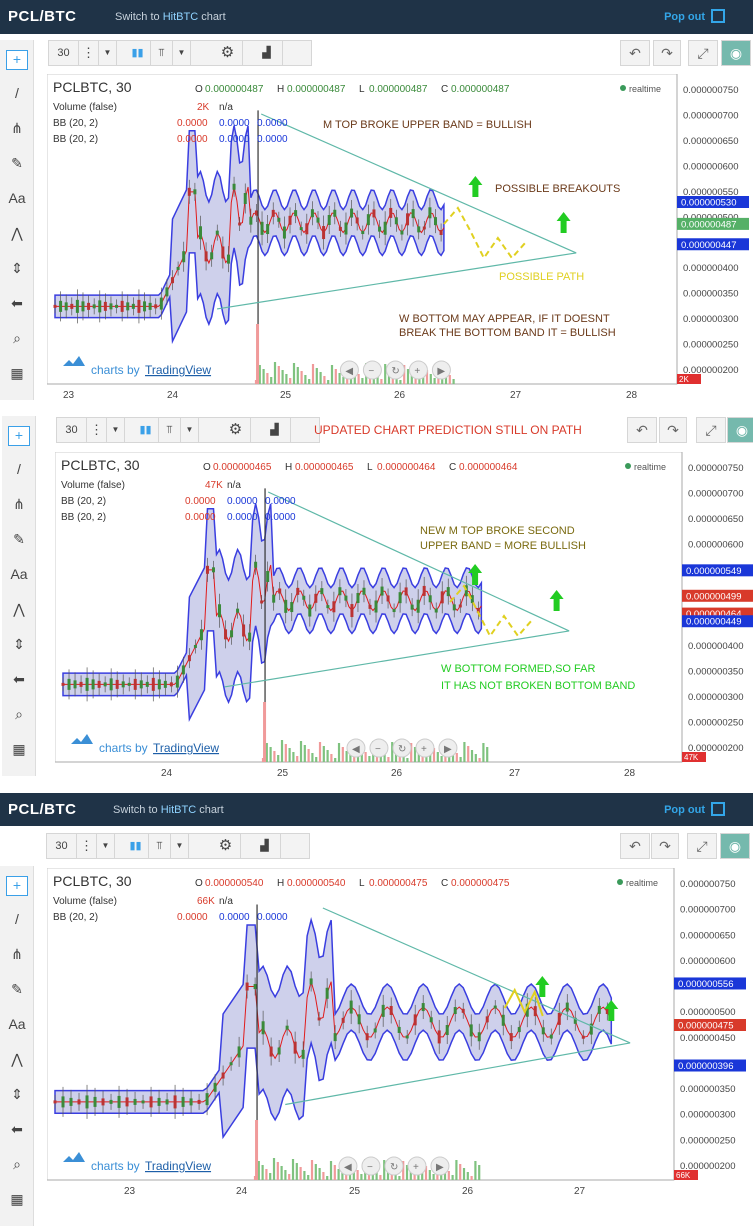  I want to click on ohlc-label: L, so click(362, 89).